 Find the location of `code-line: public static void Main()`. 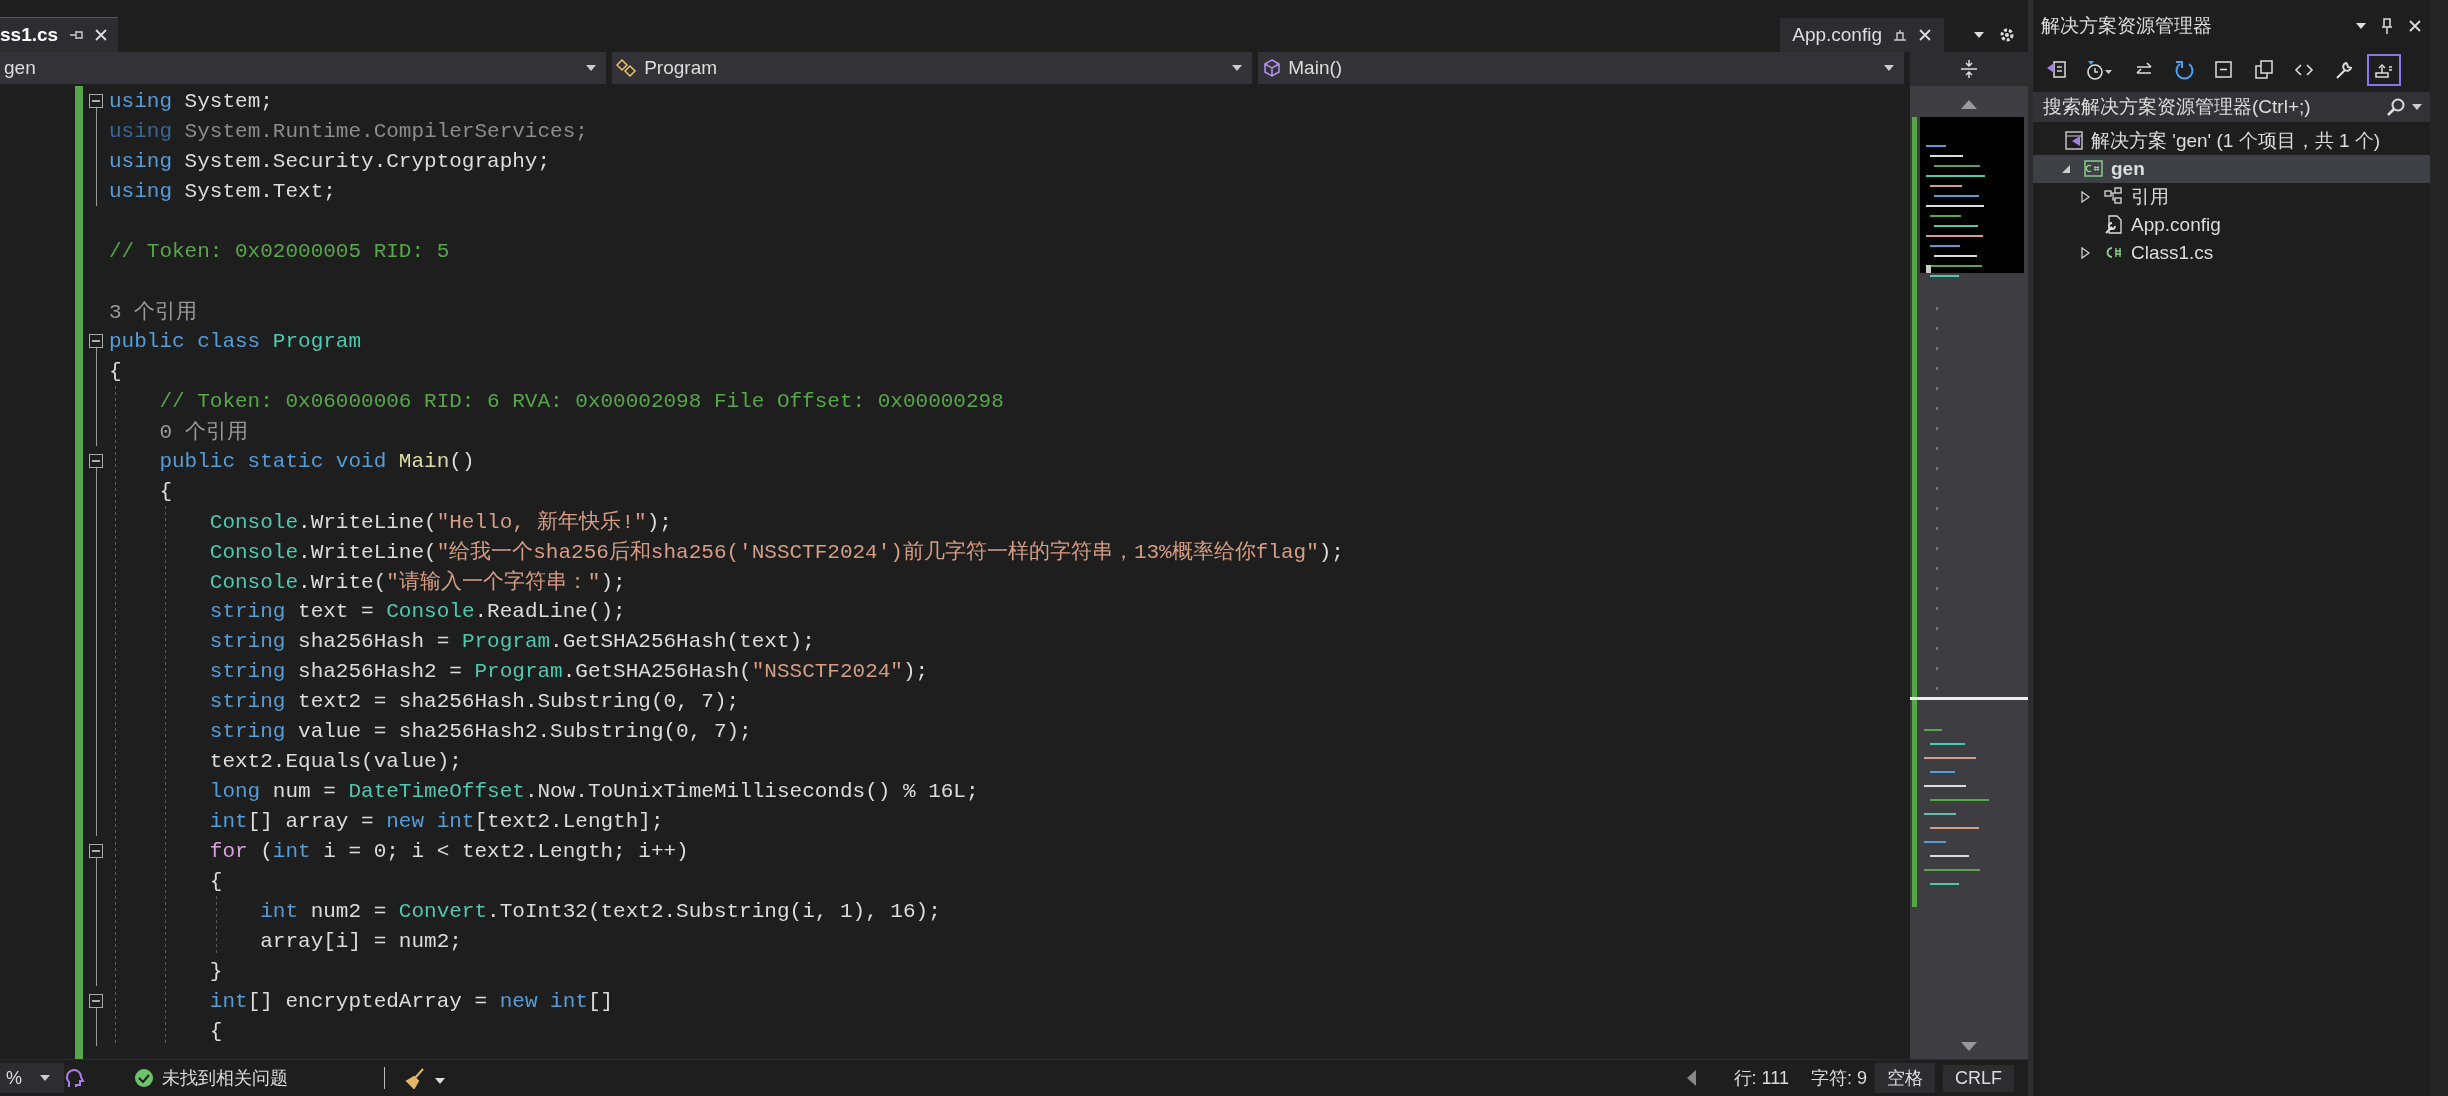

code-line: public static void Main() is located at coordinates (317, 461).